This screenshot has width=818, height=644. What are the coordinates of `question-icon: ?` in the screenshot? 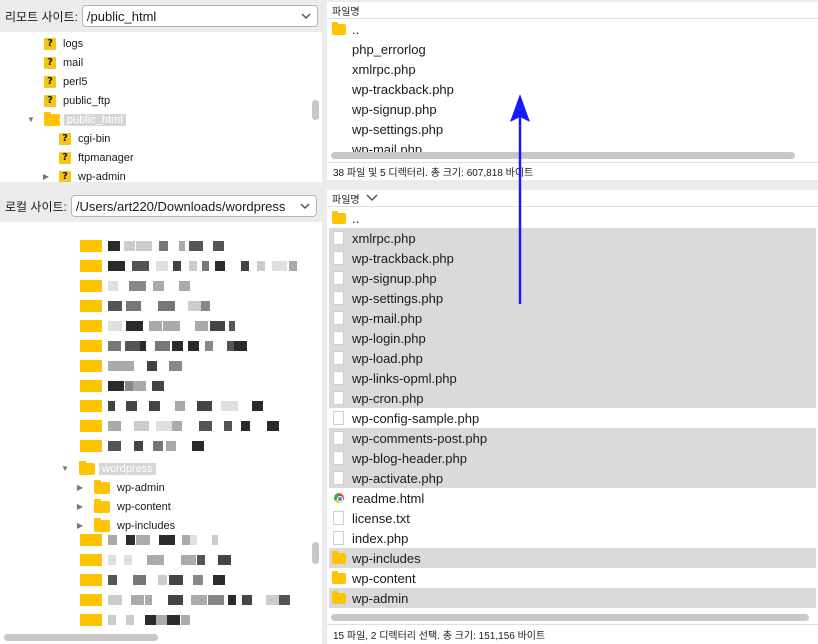 It's located at (50, 43).